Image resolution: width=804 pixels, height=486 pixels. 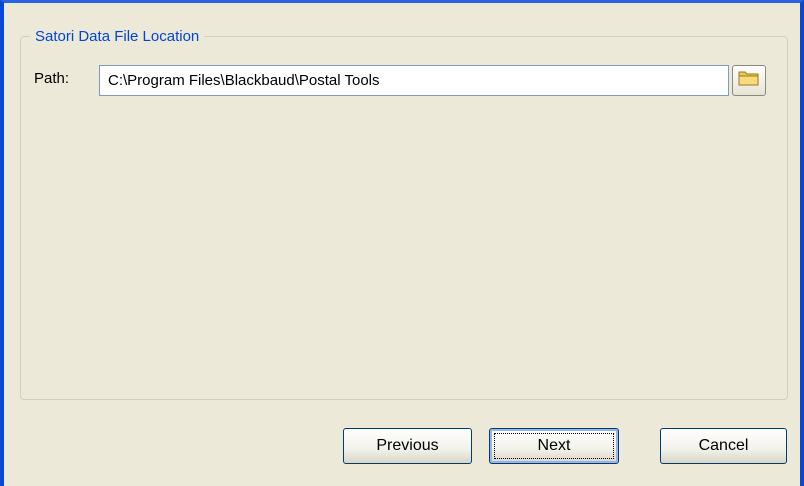 I want to click on next-button-label: Next, so click(x=554, y=445).